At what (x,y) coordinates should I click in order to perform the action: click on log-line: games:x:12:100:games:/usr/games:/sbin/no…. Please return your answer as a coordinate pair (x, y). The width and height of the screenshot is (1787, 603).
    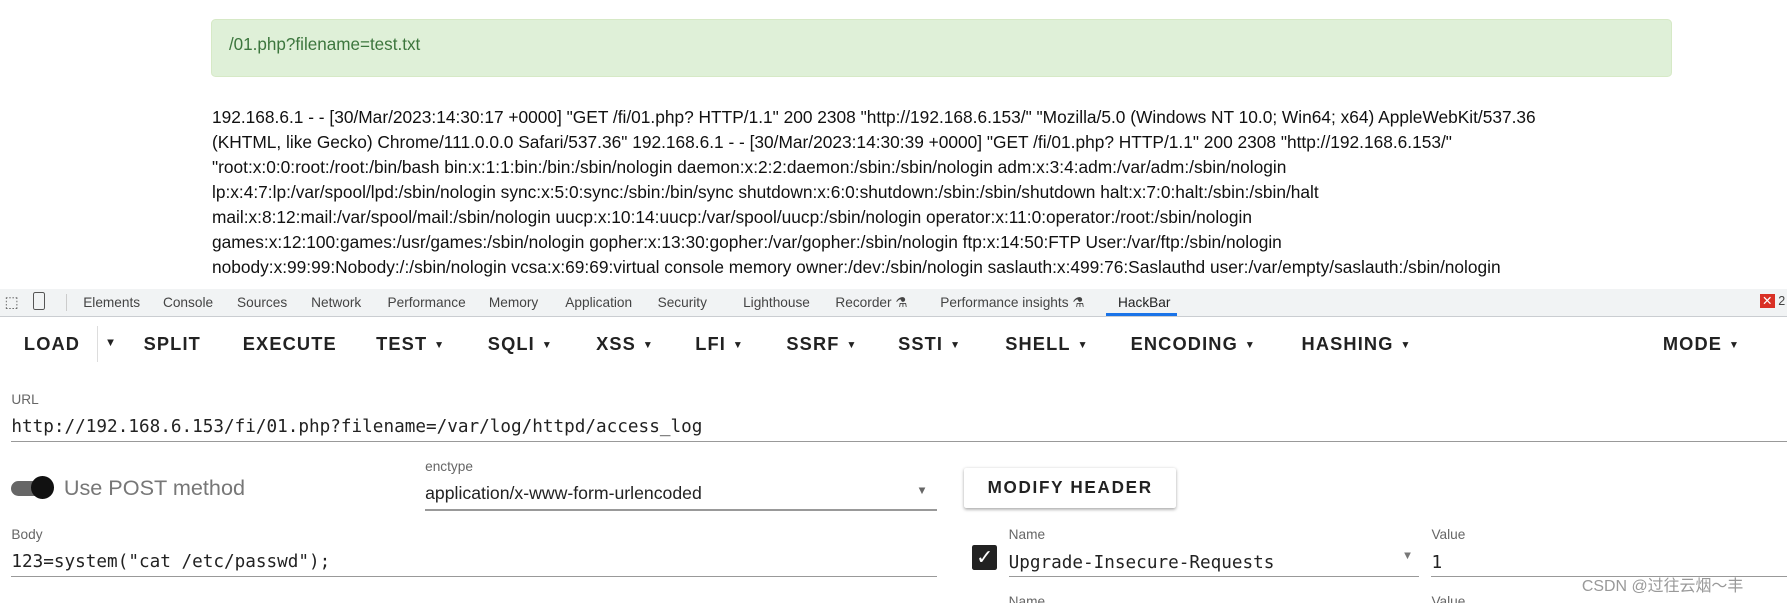
    Looking at the image, I should click on (746, 242).